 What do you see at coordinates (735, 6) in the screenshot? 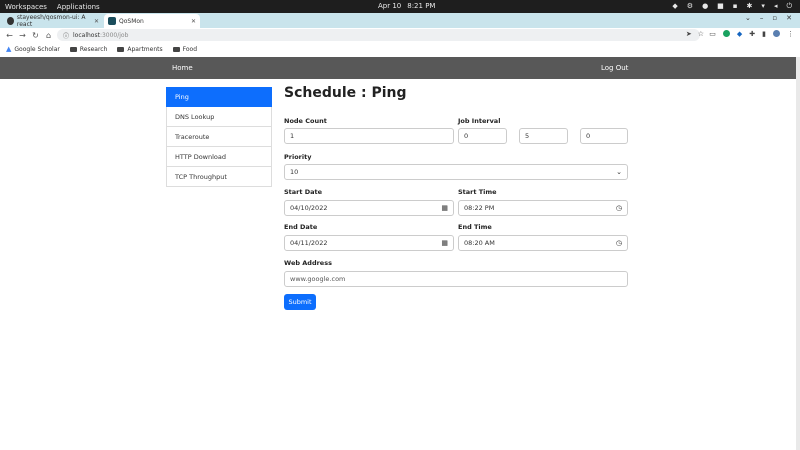
I see `tray-chat-icon: ▪` at bounding box center [735, 6].